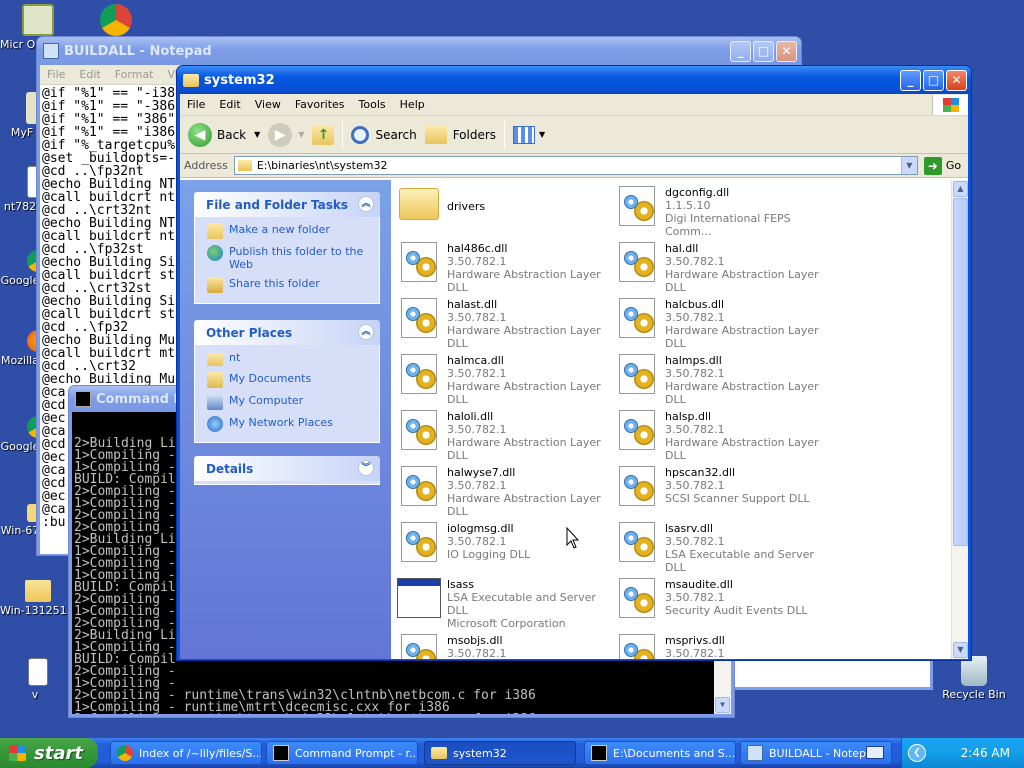  I want to click on file-name: halwyse7.dll, so click(481, 472).